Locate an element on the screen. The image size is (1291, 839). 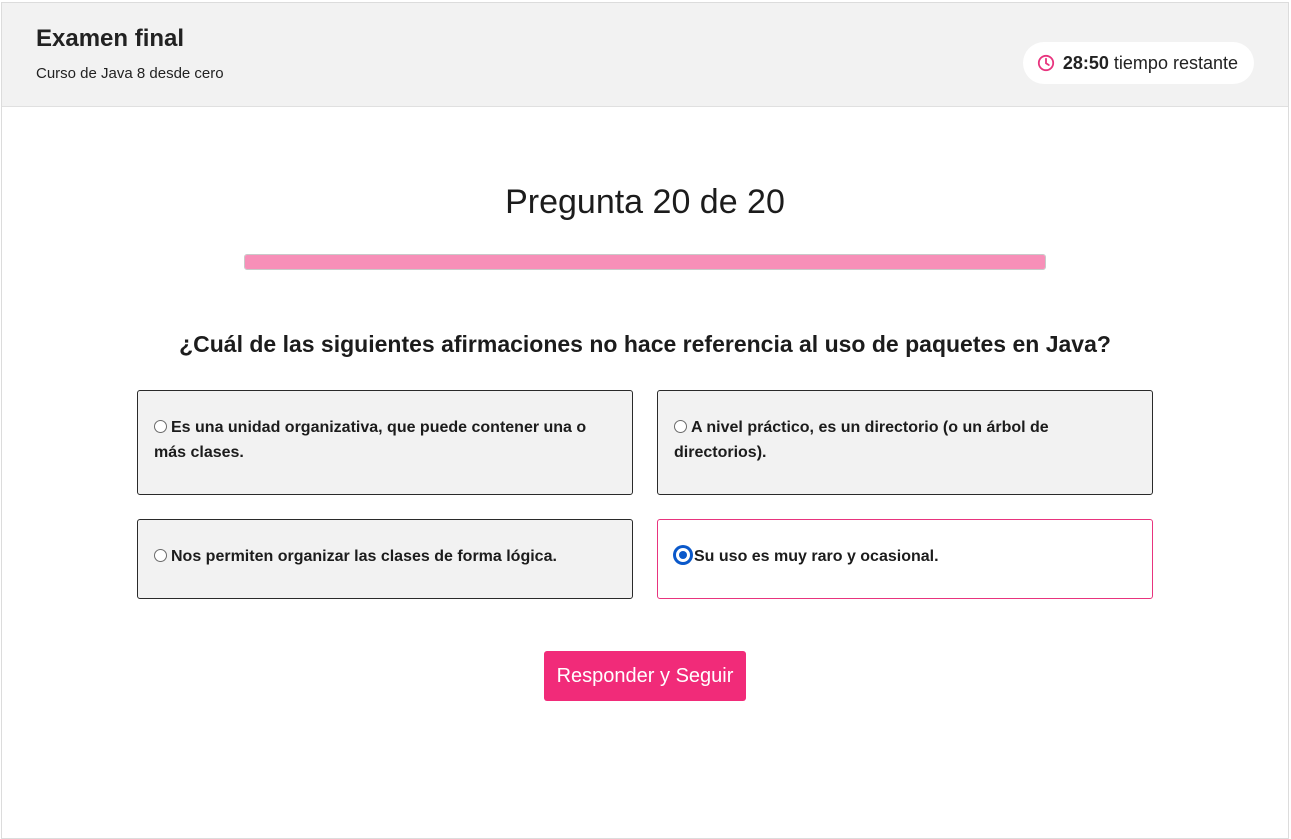
course-name: Curso de Java 8 desde cero is located at coordinates (130, 73).